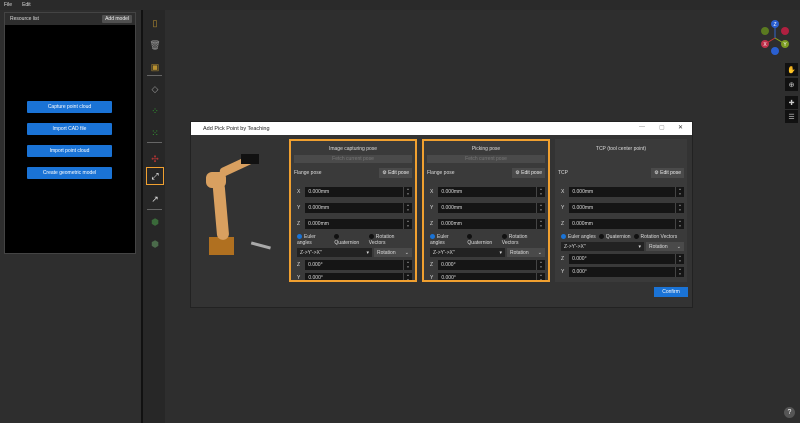 This screenshot has height=423, width=800. I want to click on minimize-icon: —, so click(642, 127).